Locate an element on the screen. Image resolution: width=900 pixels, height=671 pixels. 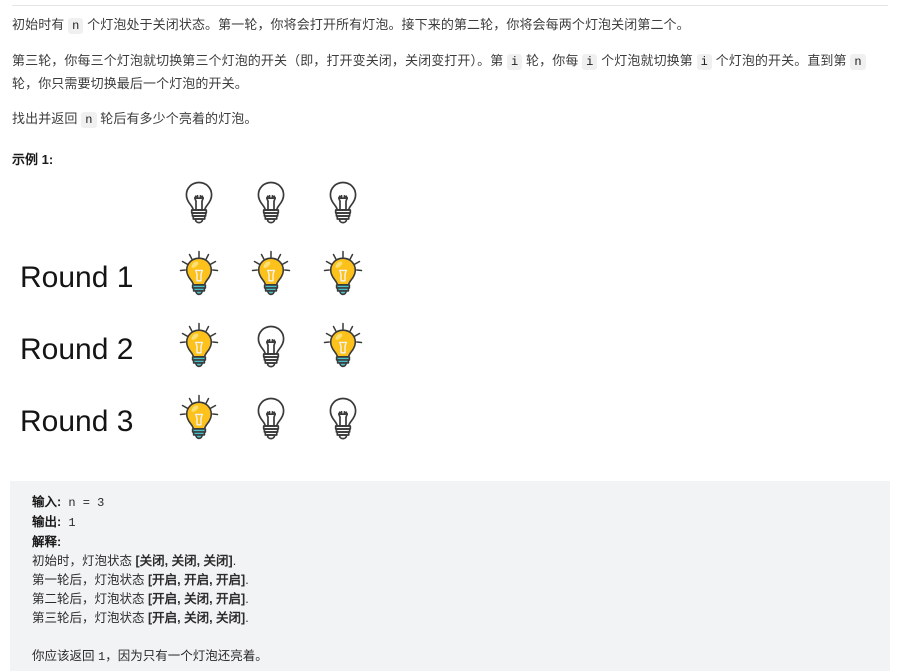
conclusion-suffix: ，因为只有一个灯泡还亮着。 is located at coordinates (186, 656).